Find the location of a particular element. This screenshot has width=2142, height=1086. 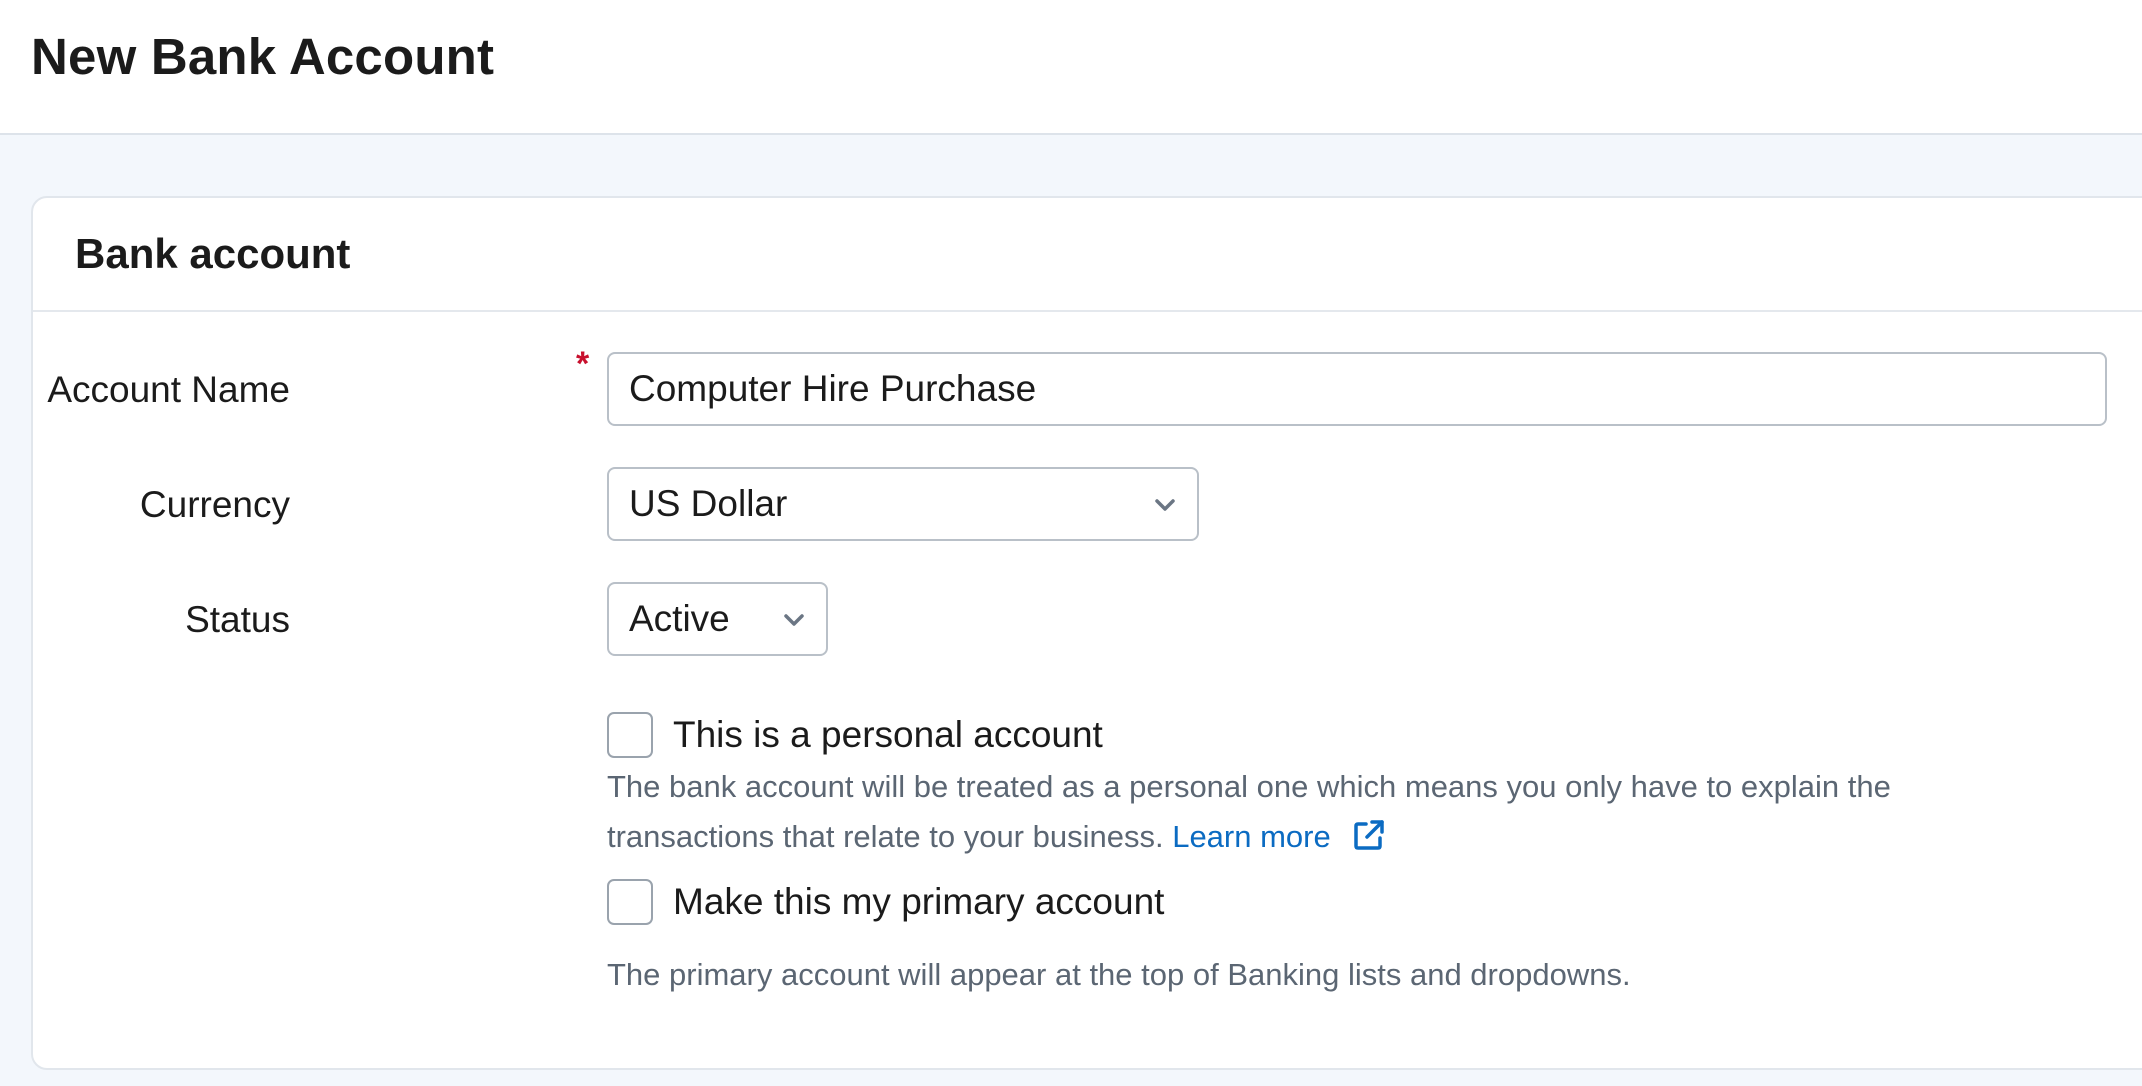

account-name-label: Account Name is located at coordinates (168, 390).